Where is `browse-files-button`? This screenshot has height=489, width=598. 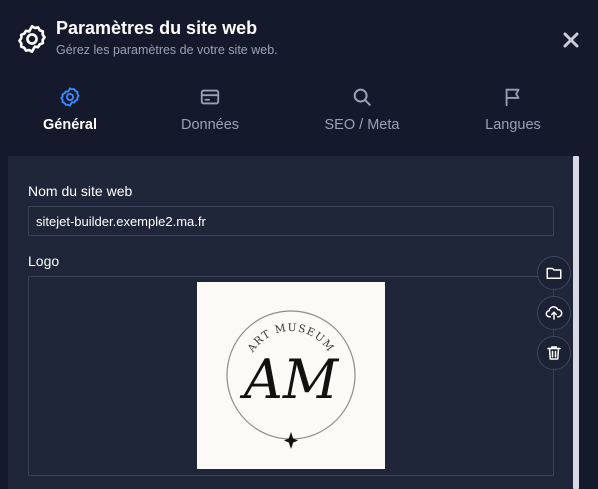
browse-files-button is located at coordinates (554, 273).